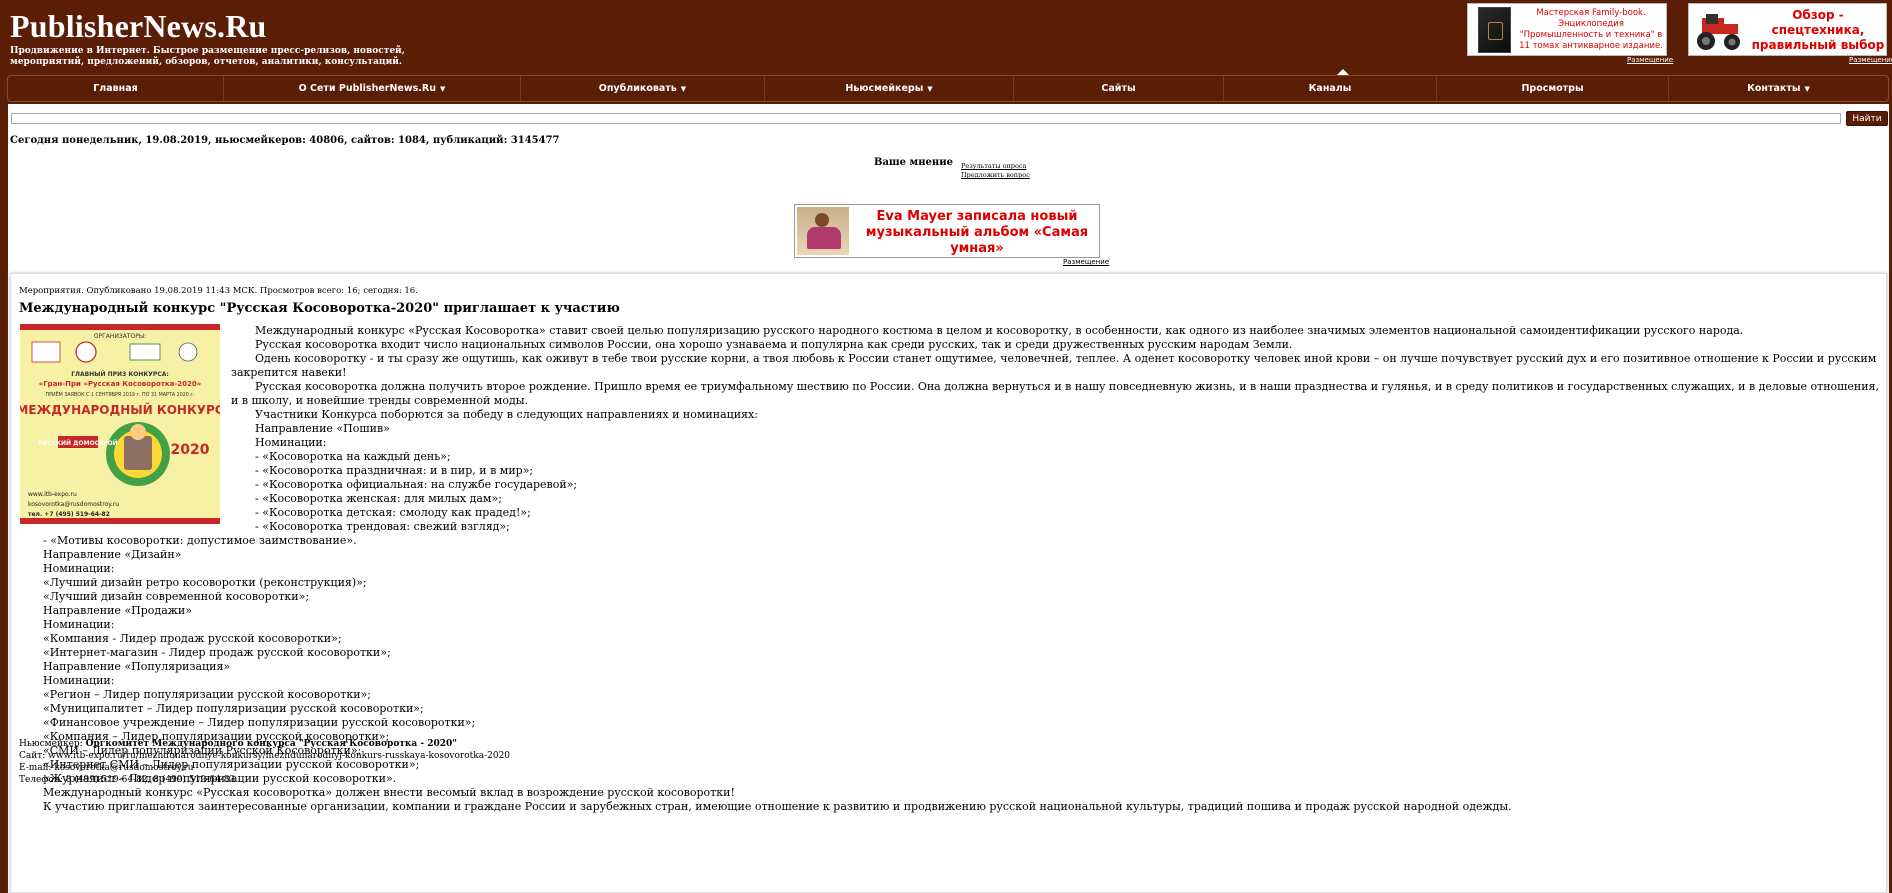 This screenshot has width=1892, height=893. Describe the element at coordinates (1774, 88) in the screenshot. I see `nav-item-label: Контакты` at that location.